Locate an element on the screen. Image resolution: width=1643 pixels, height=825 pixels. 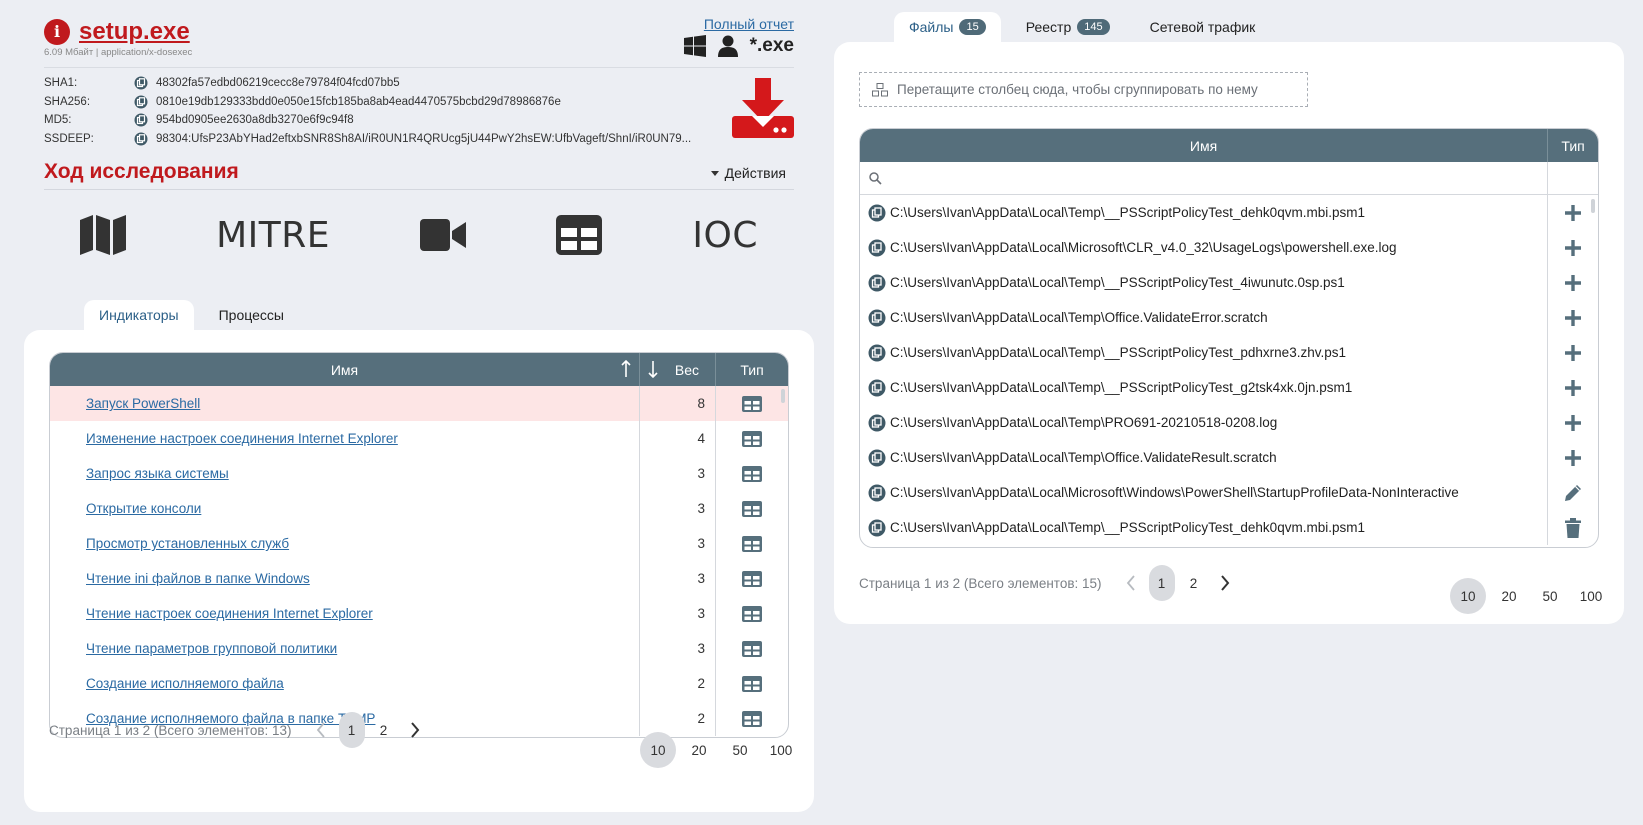
sort-asc-icon is located at coordinates (626, 369).